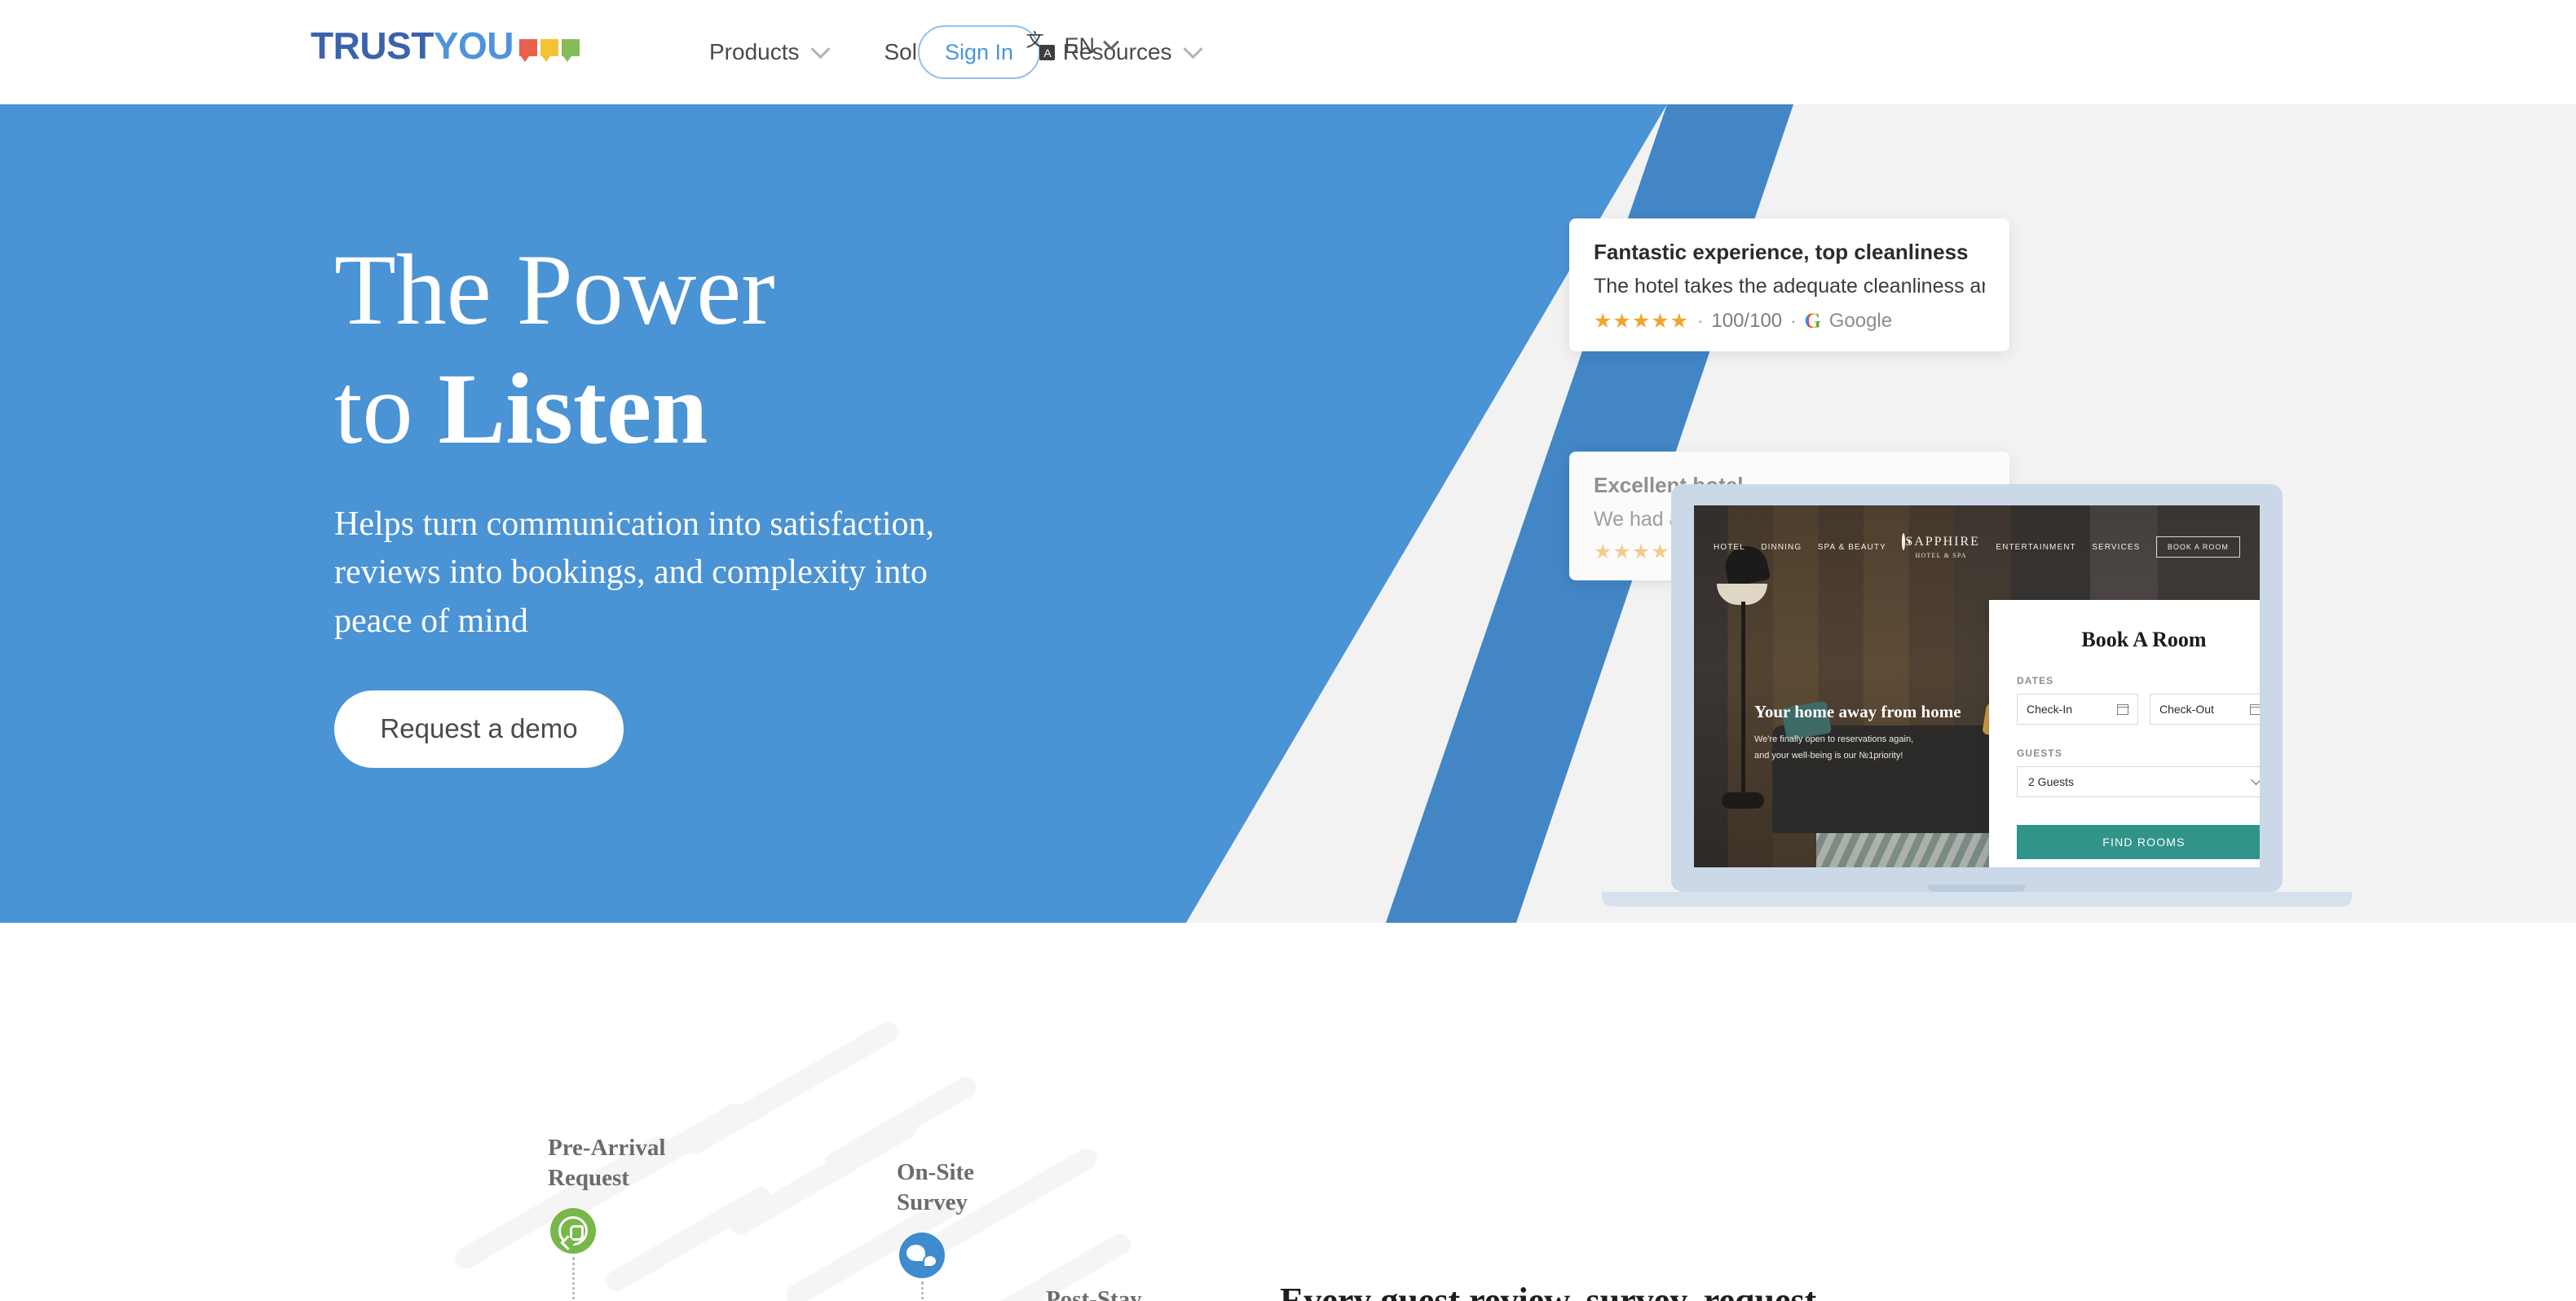 Image resolution: width=2576 pixels, height=1301 pixels. What do you see at coordinates (573, 409) in the screenshot?
I see `headline-emphasis: Listen` at bounding box center [573, 409].